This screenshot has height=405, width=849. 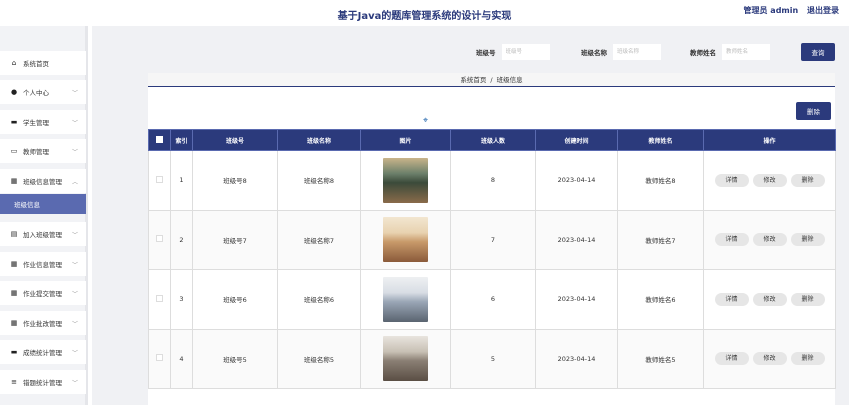 What do you see at coordinates (576, 140) in the screenshot?
I see `header-created-time: 创建时间` at bounding box center [576, 140].